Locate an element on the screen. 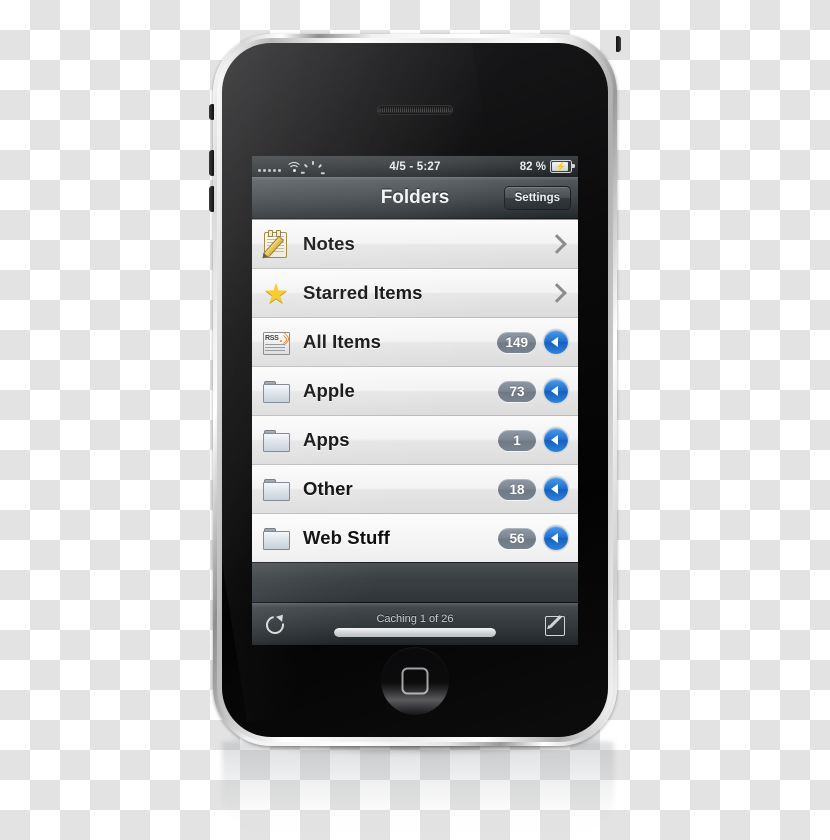 Image resolution: width=830 pixels, height=840 pixels. star-icon: ★ is located at coordinates (276, 293).